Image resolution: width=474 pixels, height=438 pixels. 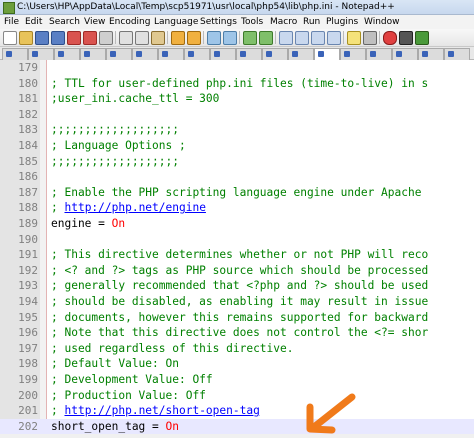 What do you see at coordinates (237, 364) in the screenshot?
I see `code-line: 198 ; Default Value: On` at bounding box center [237, 364].